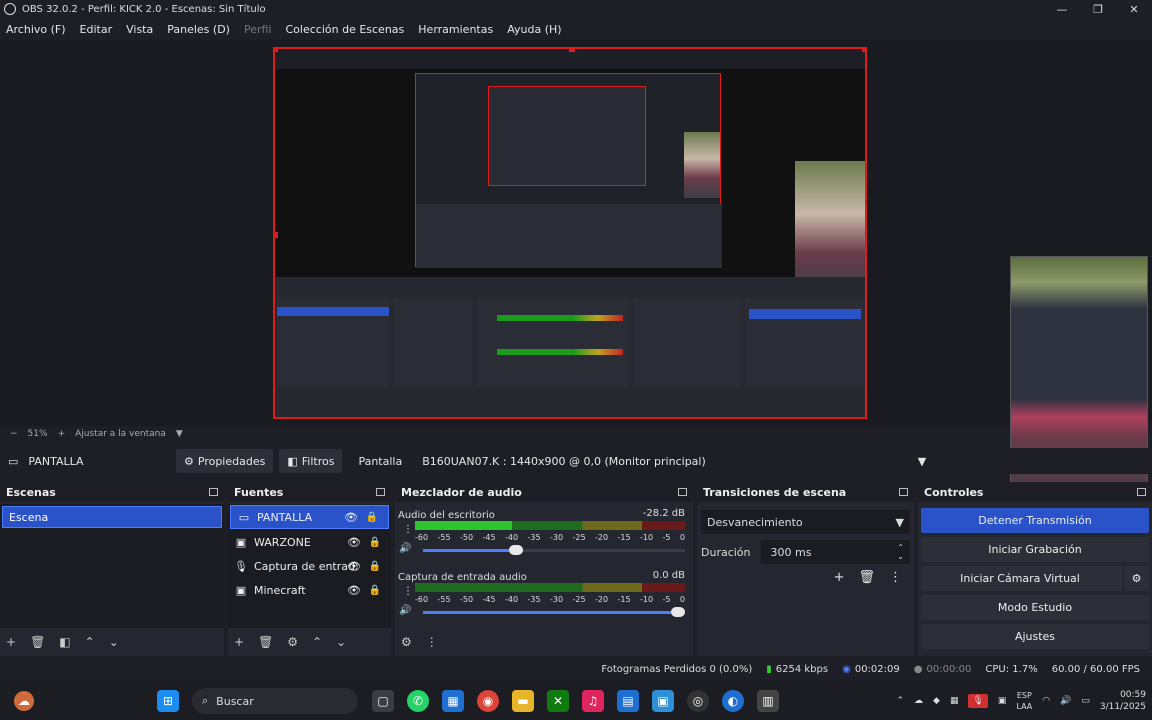 The image size is (1152, 720). What do you see at coordinates (112, 517) in the screenshot?
I see `scene-item: Escena` at bounding box center [112, 517].